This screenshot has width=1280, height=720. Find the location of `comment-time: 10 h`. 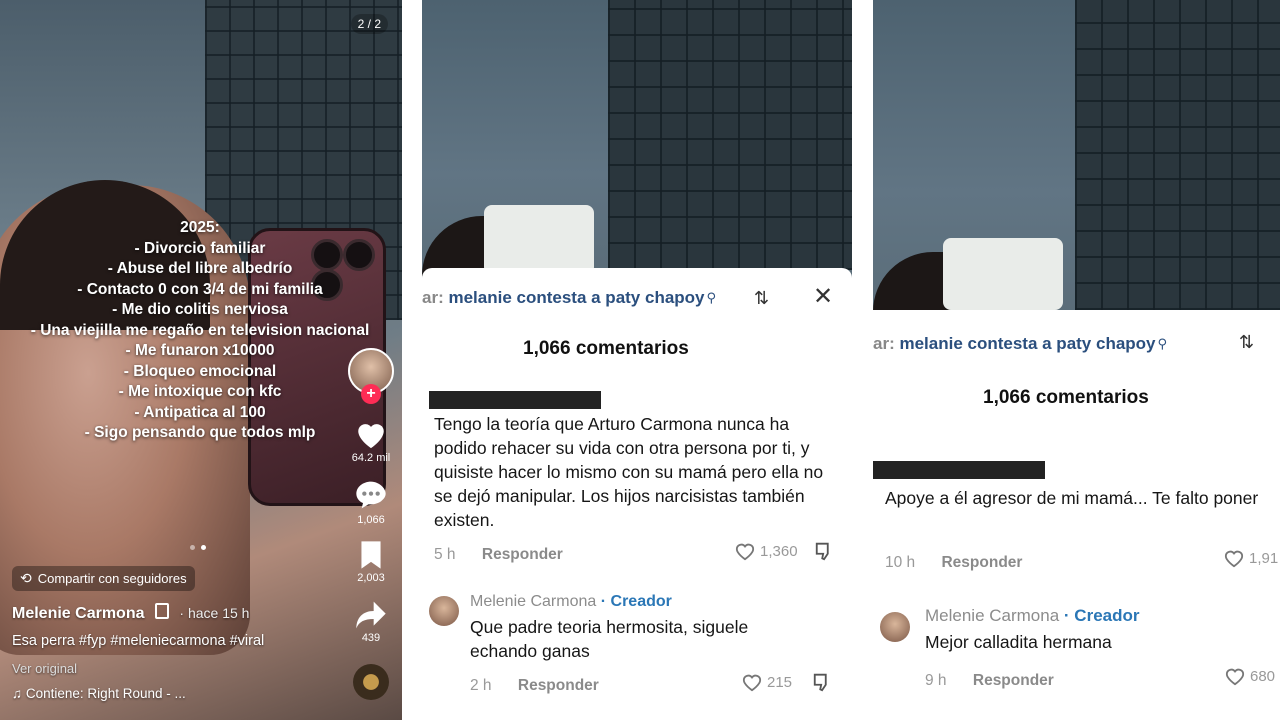

comment-time: 10 h is located at coordinates (900, 562).